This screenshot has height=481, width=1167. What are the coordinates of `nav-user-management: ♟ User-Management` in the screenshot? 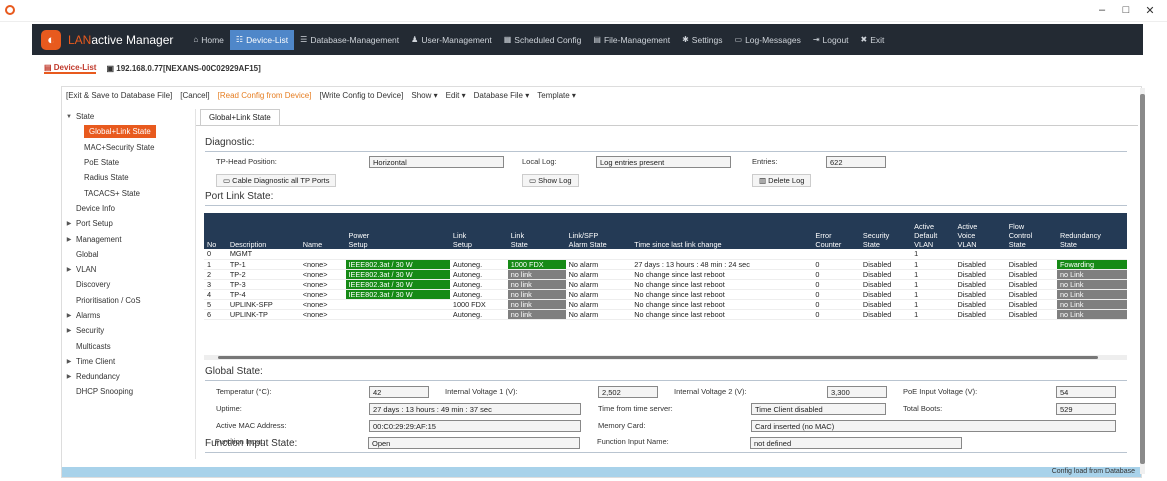 It's located at (451, 40).